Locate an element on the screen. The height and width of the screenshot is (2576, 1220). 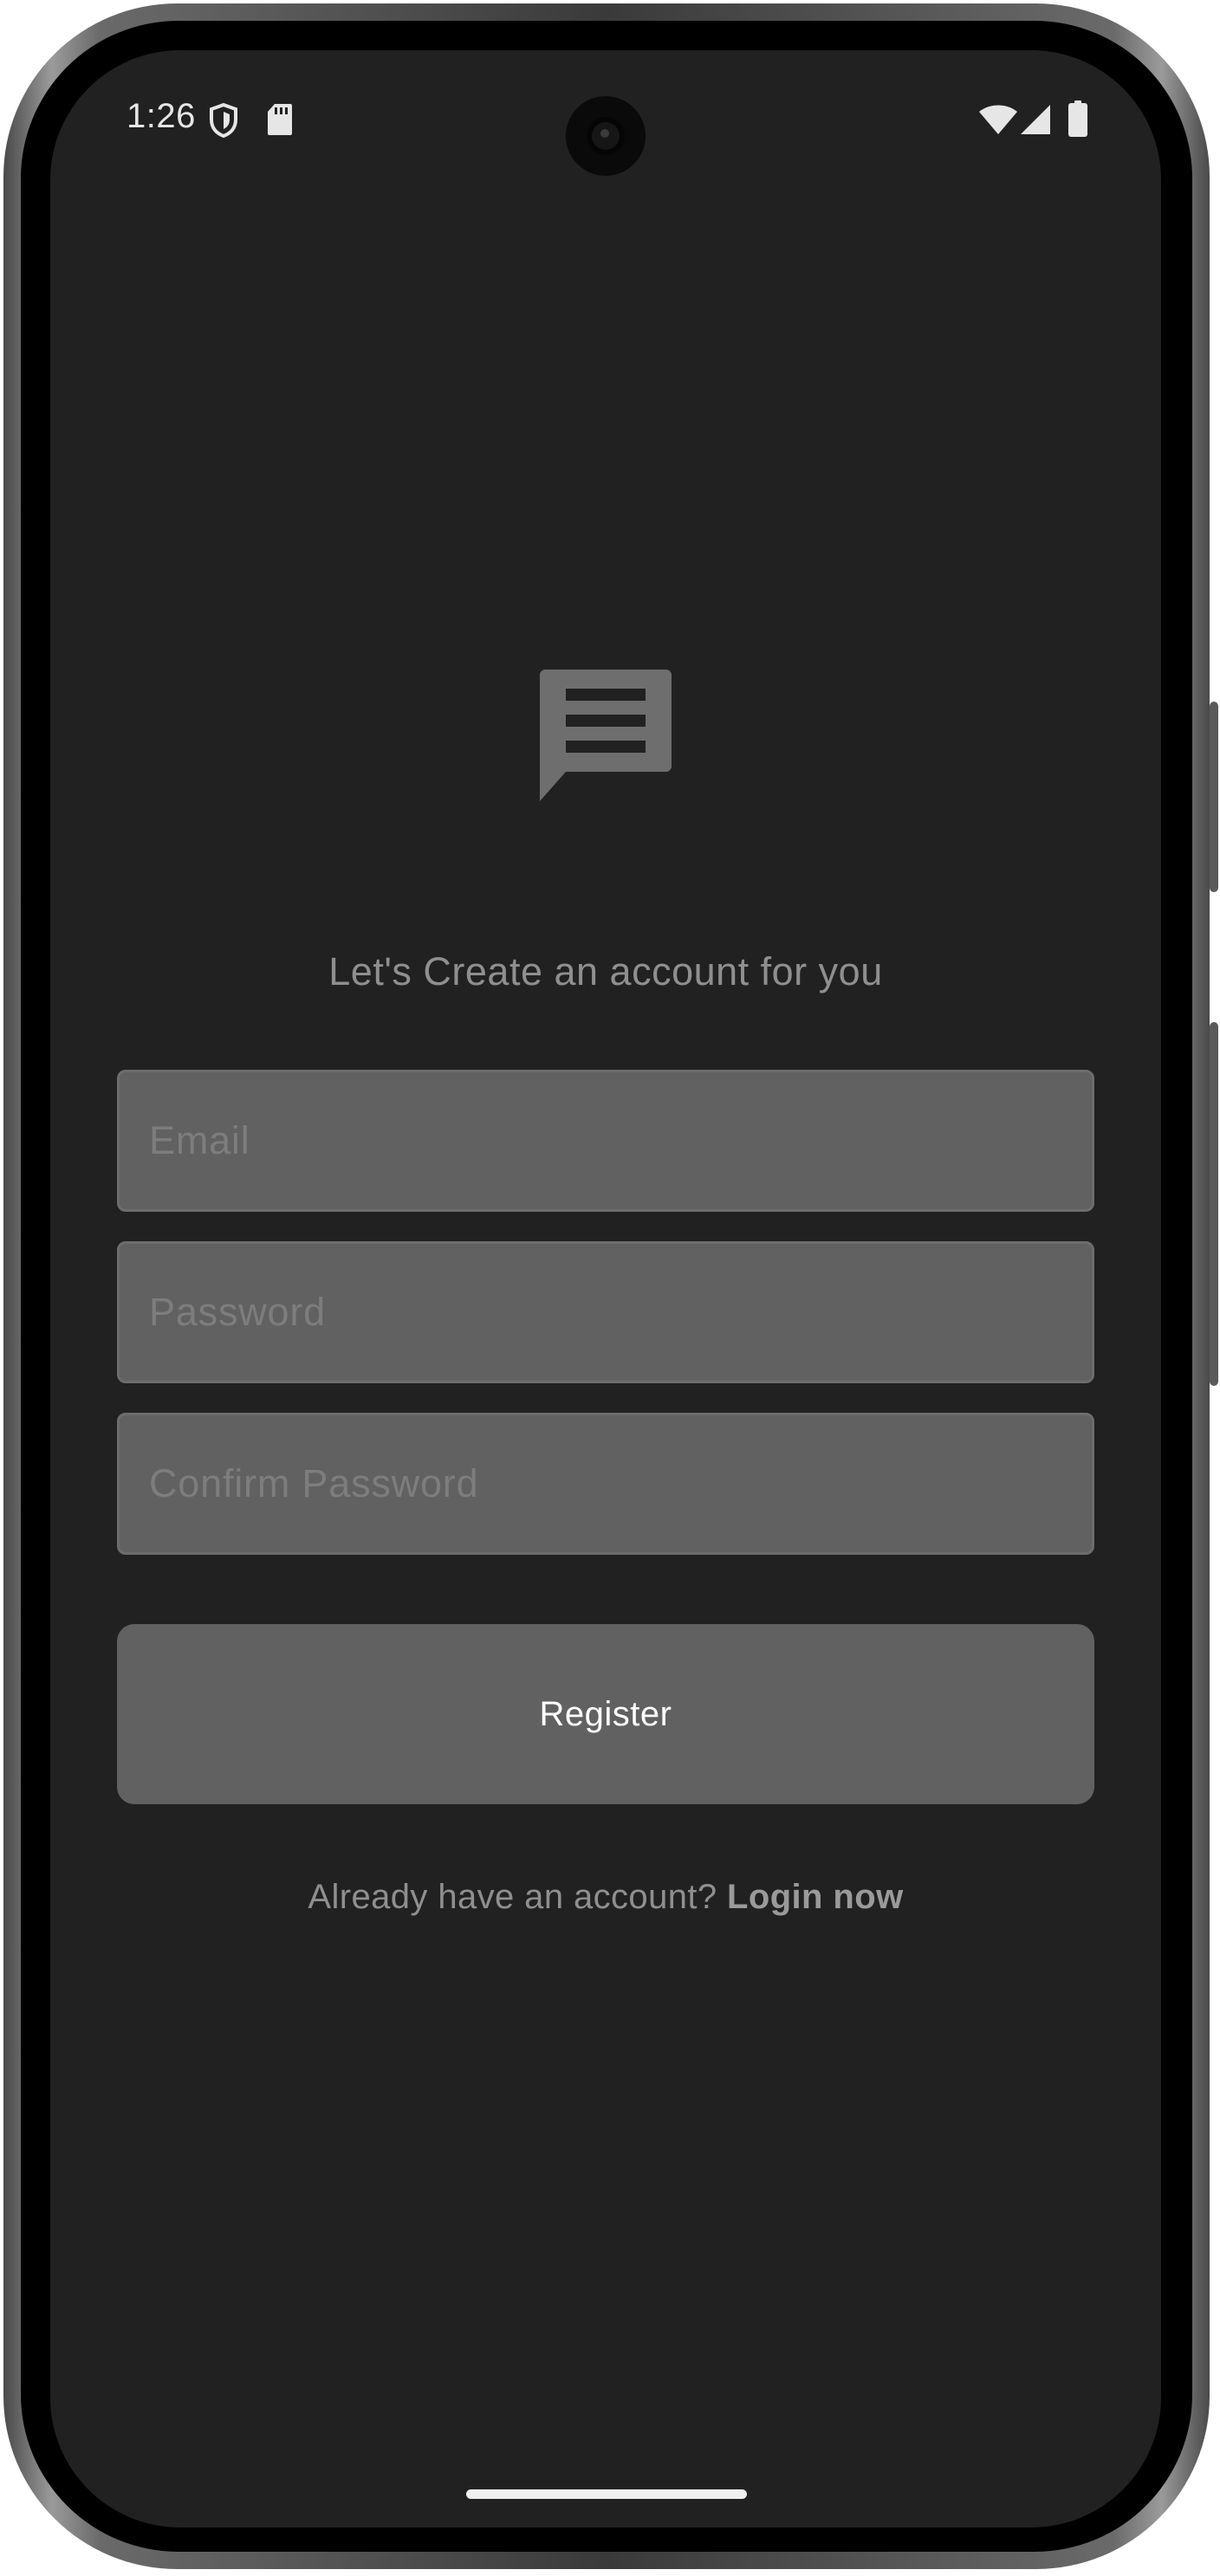
power-button is located at coordinates (1214, 797).